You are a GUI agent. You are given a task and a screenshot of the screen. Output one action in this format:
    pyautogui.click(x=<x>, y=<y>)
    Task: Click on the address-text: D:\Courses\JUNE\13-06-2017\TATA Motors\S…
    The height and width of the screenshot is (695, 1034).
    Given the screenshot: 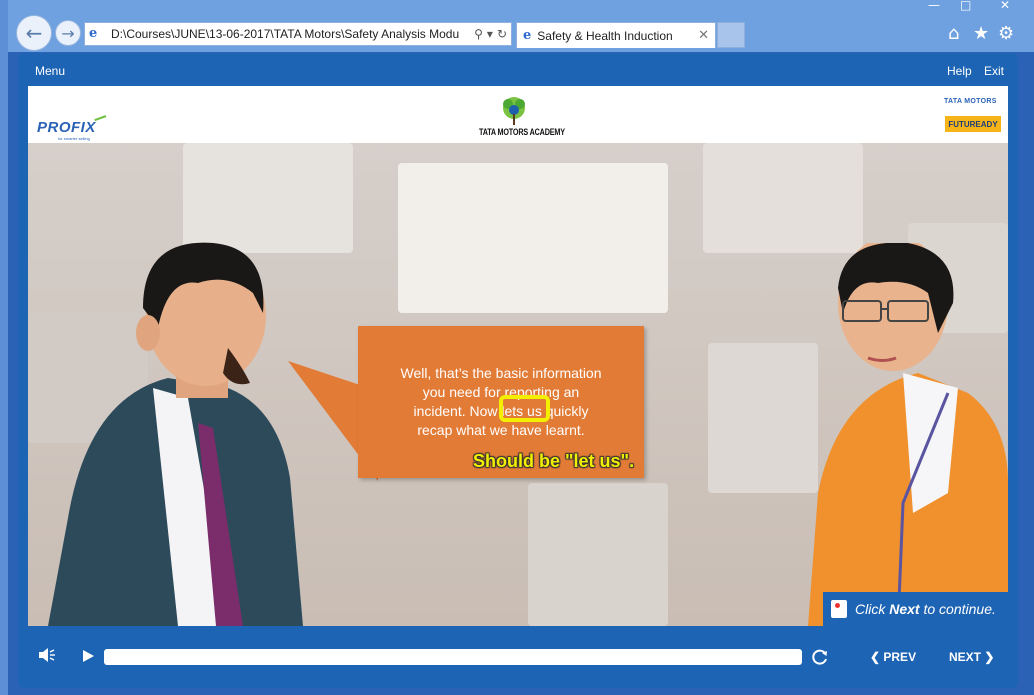 What is the action you would take?
    pyautogui.click(x=290, y=34)
    